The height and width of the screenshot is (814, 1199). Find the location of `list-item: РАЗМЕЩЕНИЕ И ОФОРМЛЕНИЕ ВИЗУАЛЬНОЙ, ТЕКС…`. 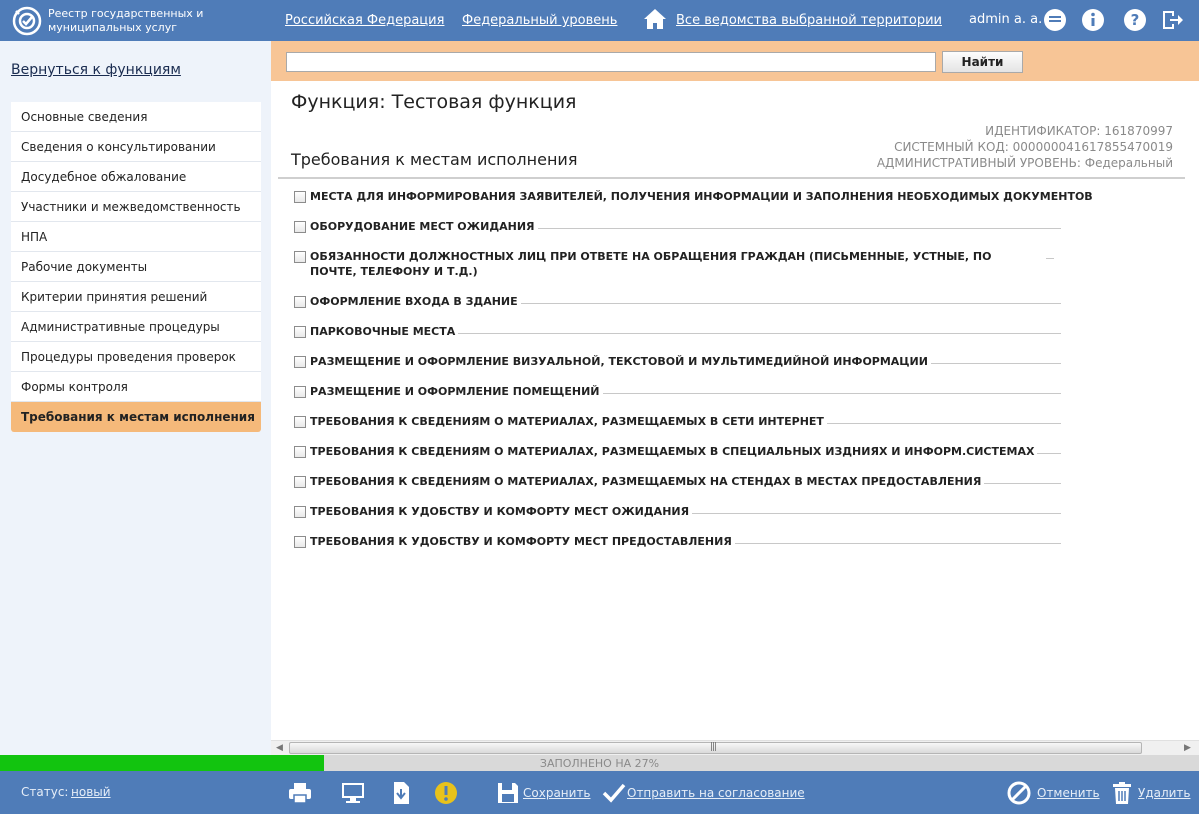

list-item: РАЗМЕЩЕНИЕ И ОФОРМЛЕНИЕ ВИЗУАЛЬНОЙ, ТЕКС… is located at coordinates (677, 369).